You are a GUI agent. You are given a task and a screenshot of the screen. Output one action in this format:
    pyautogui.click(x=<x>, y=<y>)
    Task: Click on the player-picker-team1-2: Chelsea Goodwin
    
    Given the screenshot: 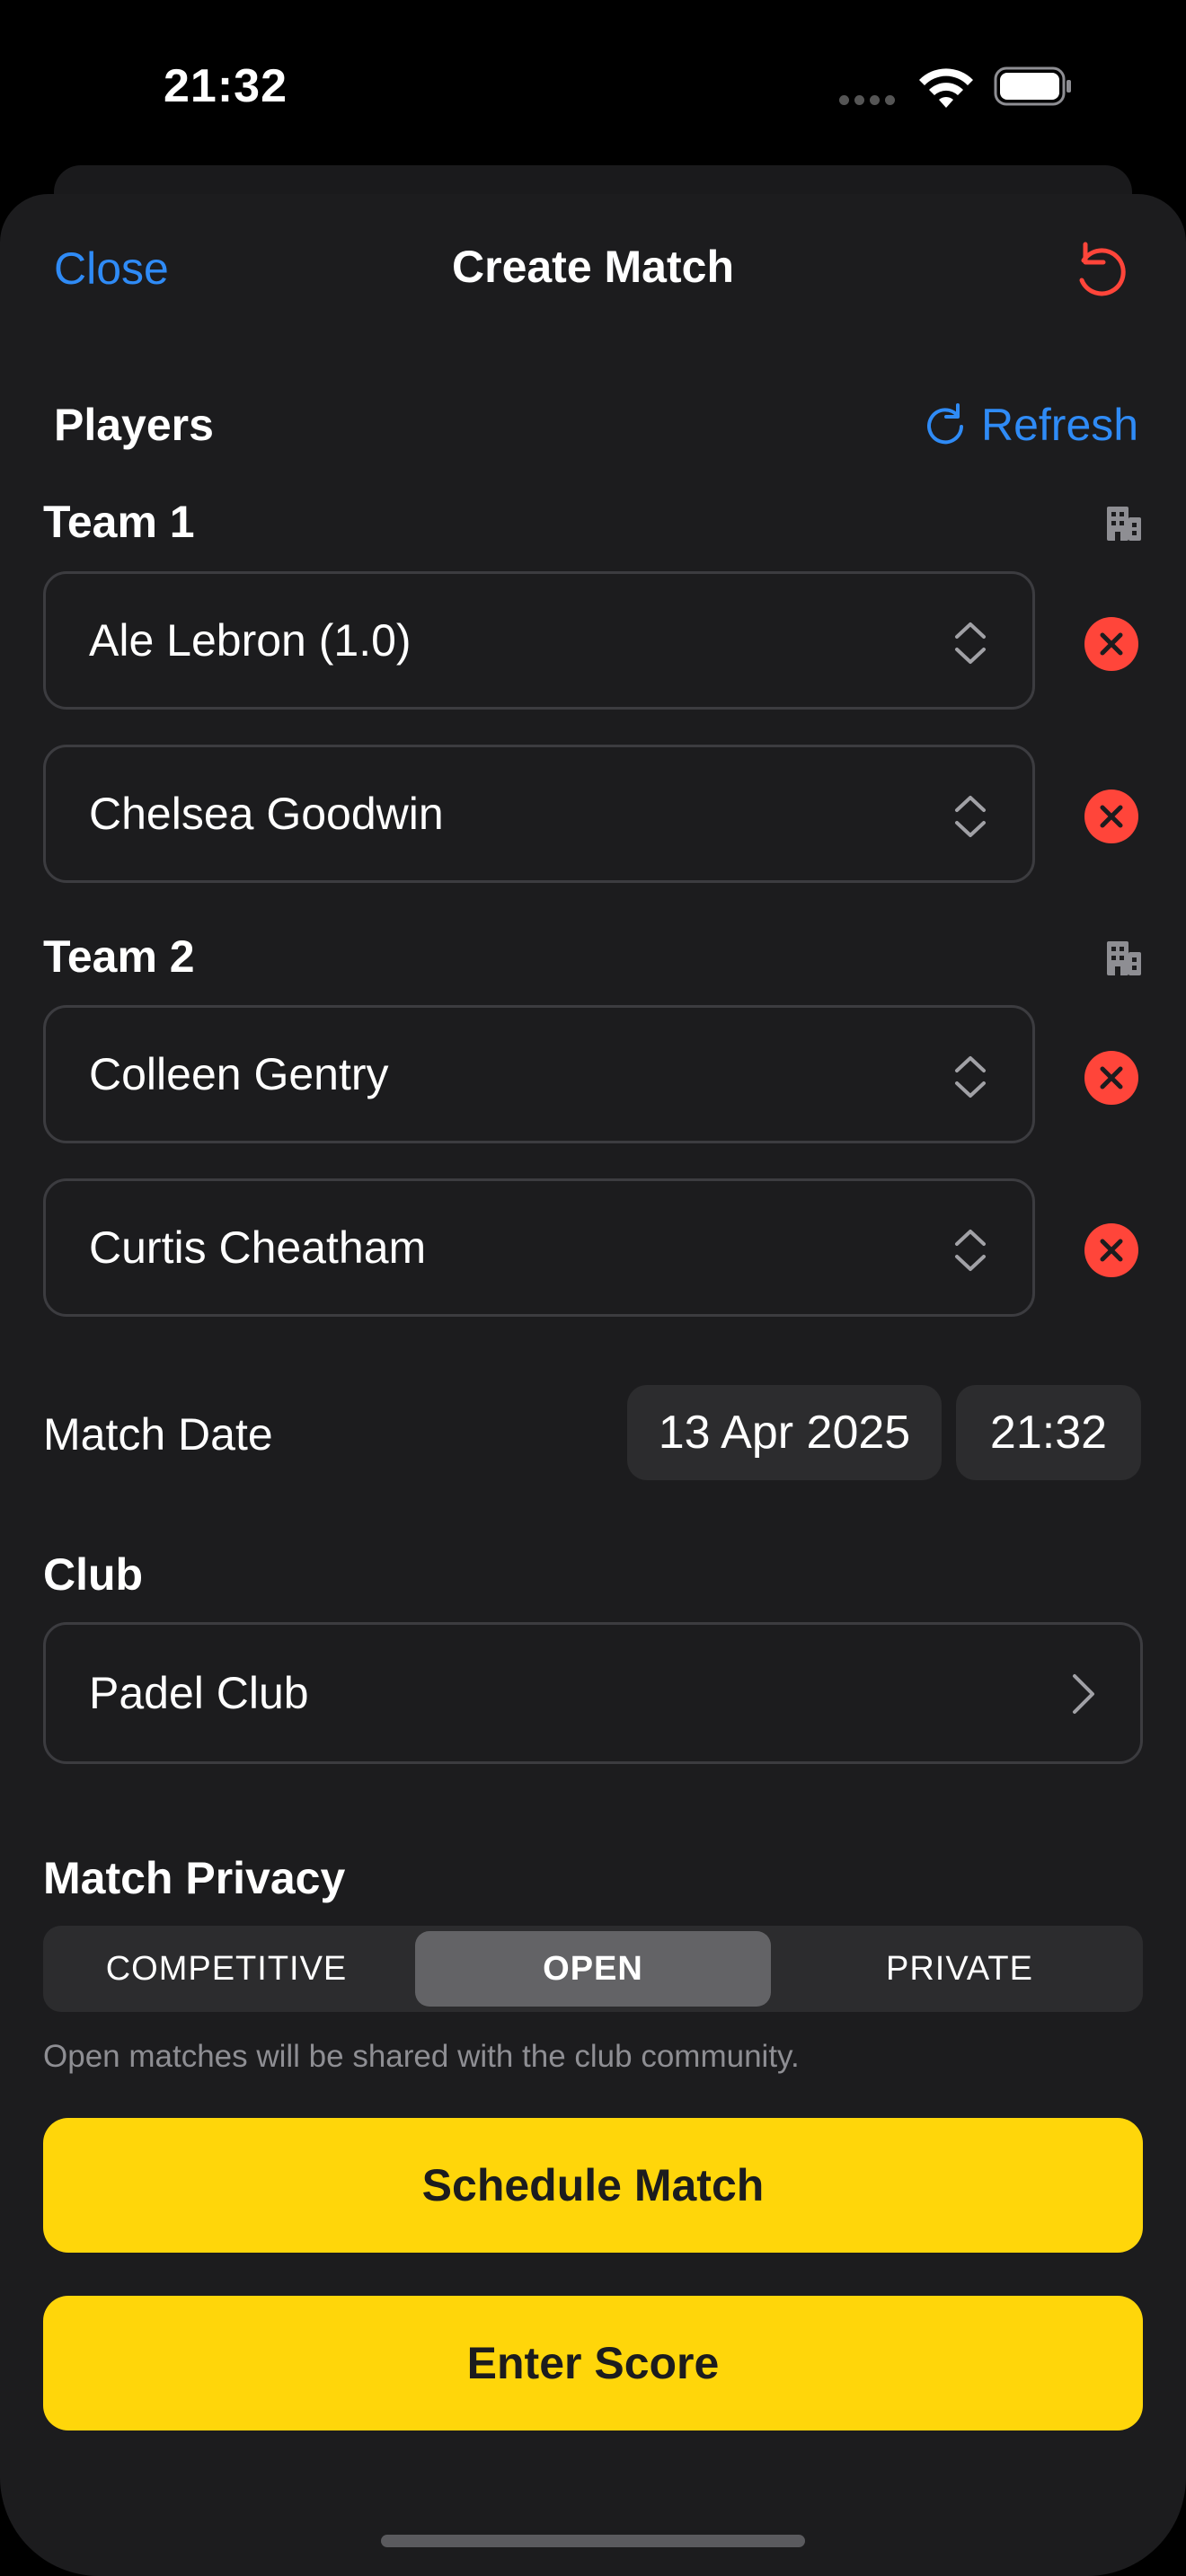 What is the action you would take?
    pyautogui.click(x=539, y=814)
    